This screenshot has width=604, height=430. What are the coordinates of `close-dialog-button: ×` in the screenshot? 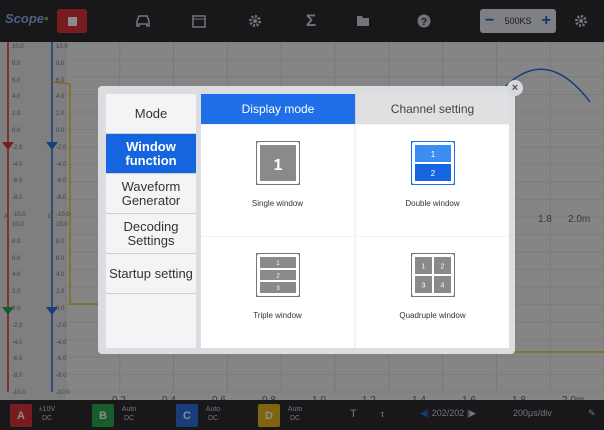 It's located at (515, 88).